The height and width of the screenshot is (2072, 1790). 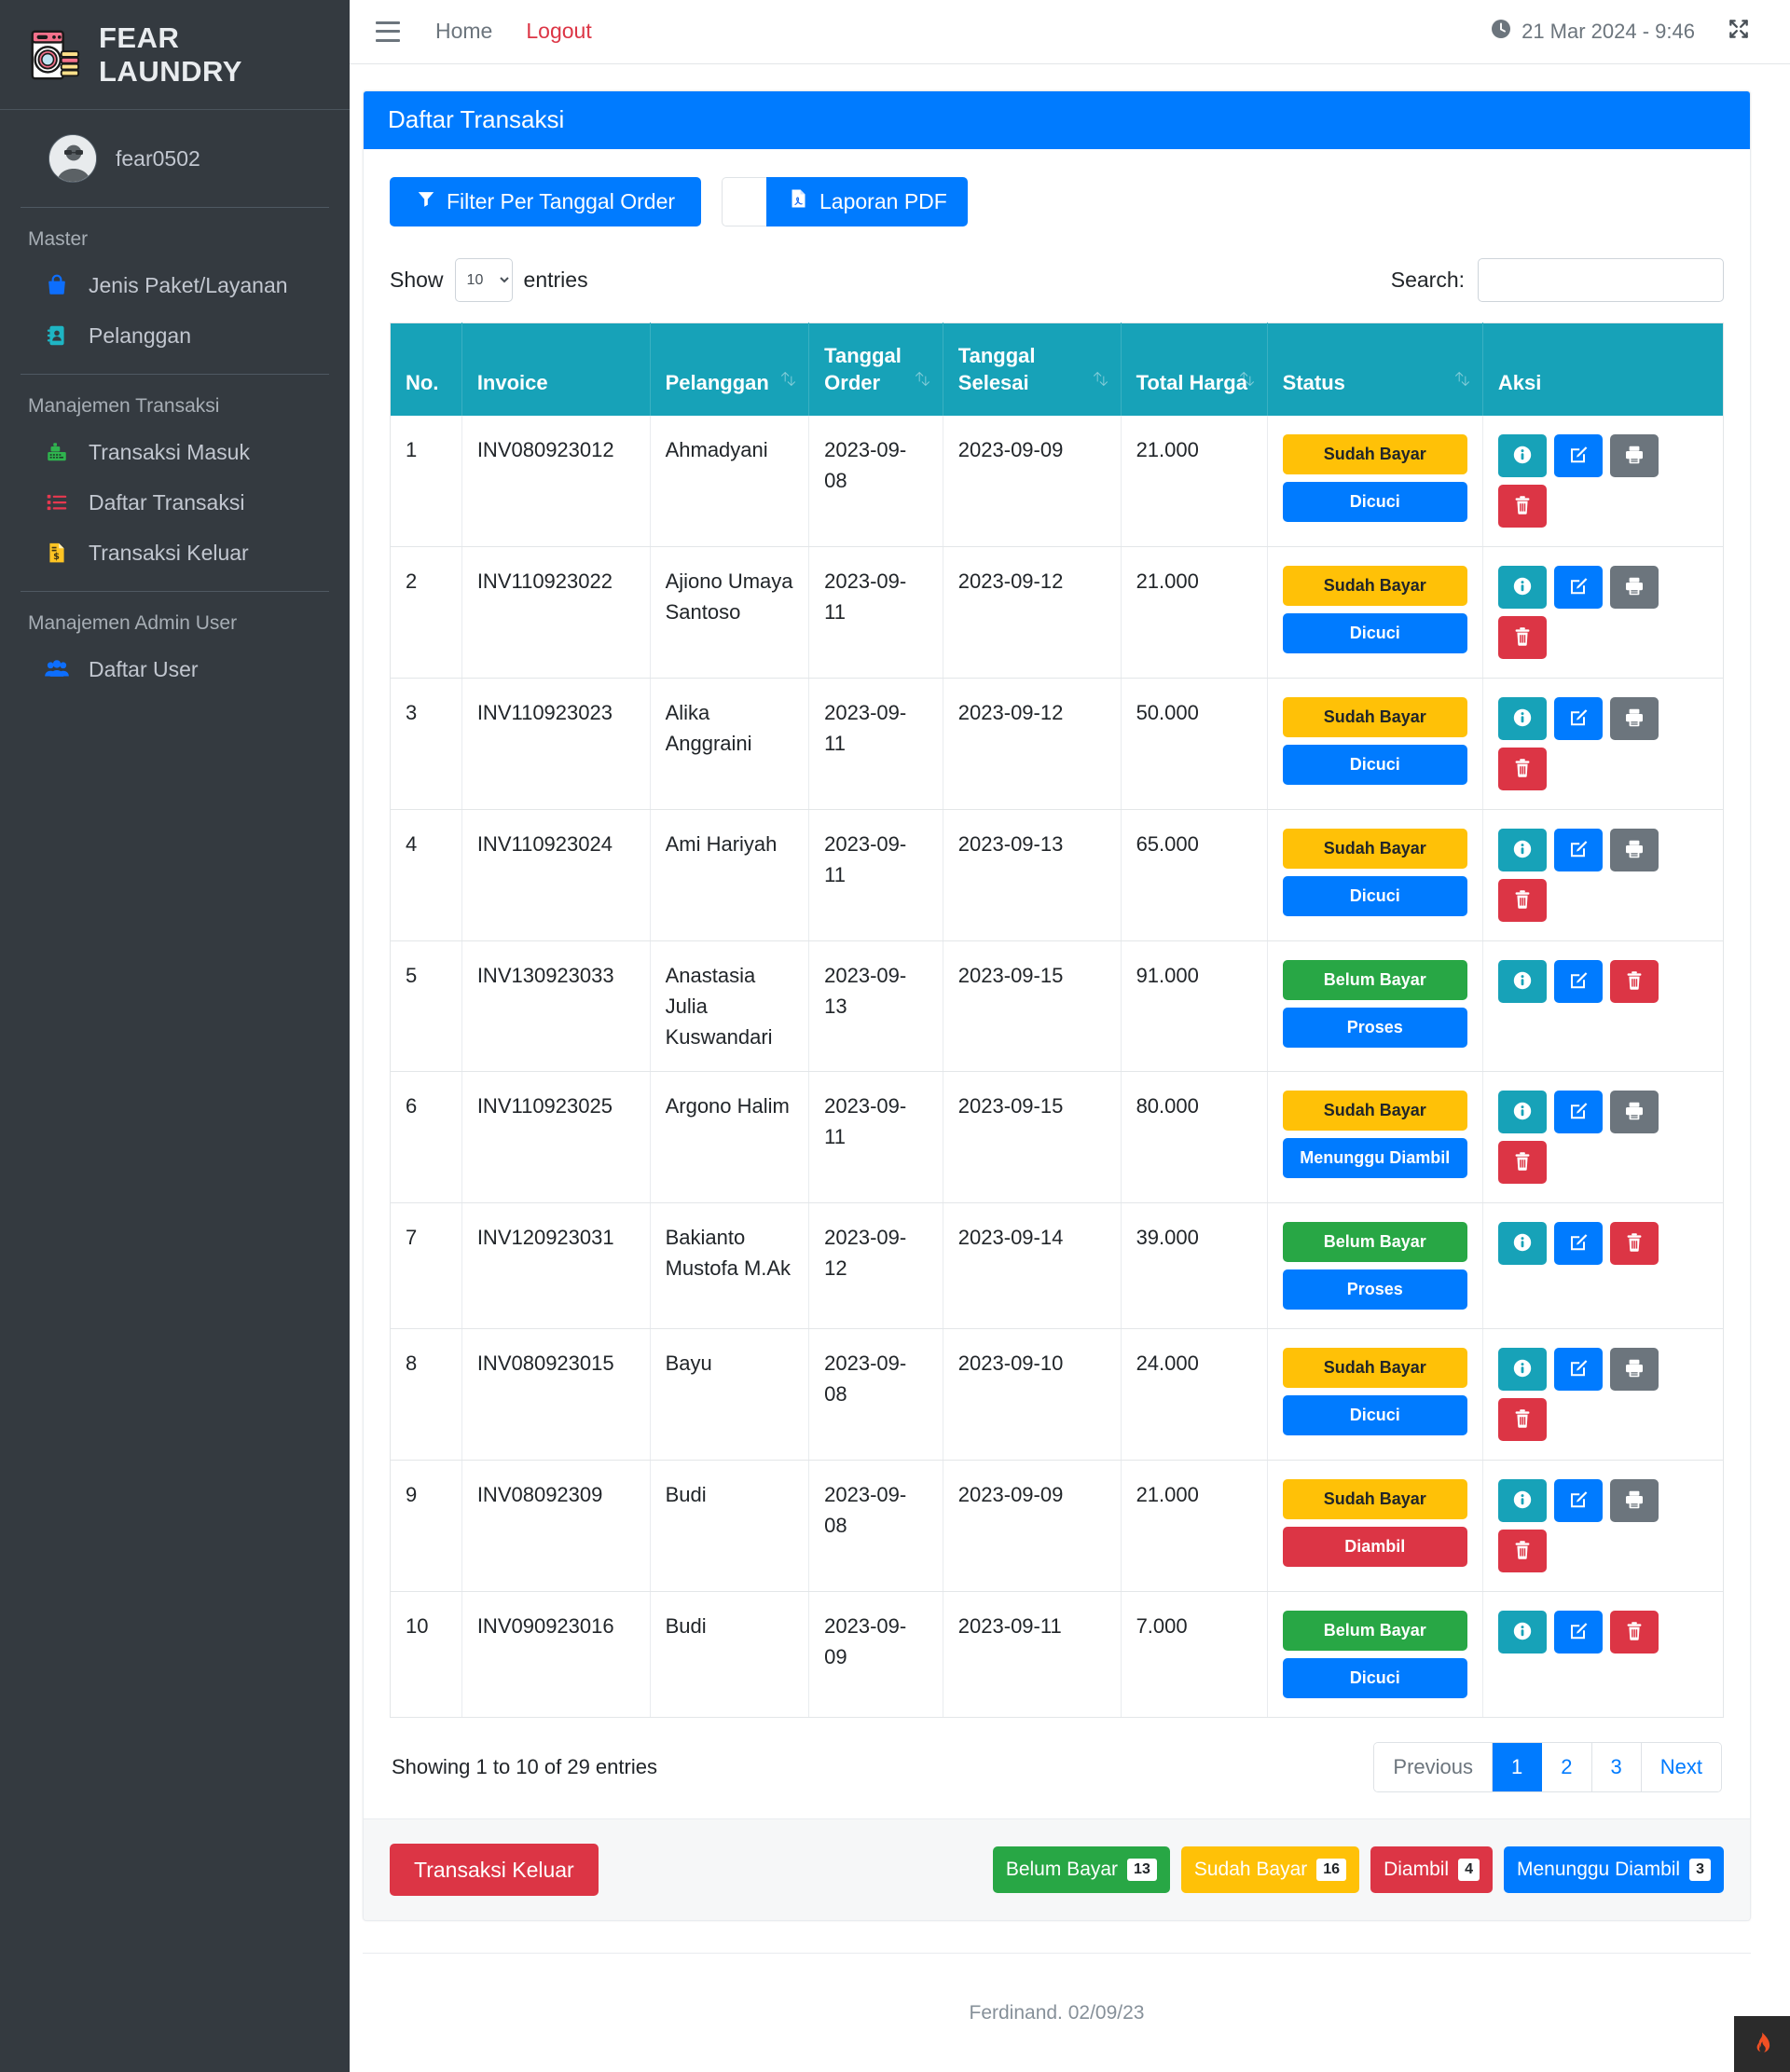 What do you see at coordinates (175, 285) in the screenshot?
I see `sidebar-item-jenis-paket-layanan: Jenis Paket/Layanan` at bounding box center [175, 285].